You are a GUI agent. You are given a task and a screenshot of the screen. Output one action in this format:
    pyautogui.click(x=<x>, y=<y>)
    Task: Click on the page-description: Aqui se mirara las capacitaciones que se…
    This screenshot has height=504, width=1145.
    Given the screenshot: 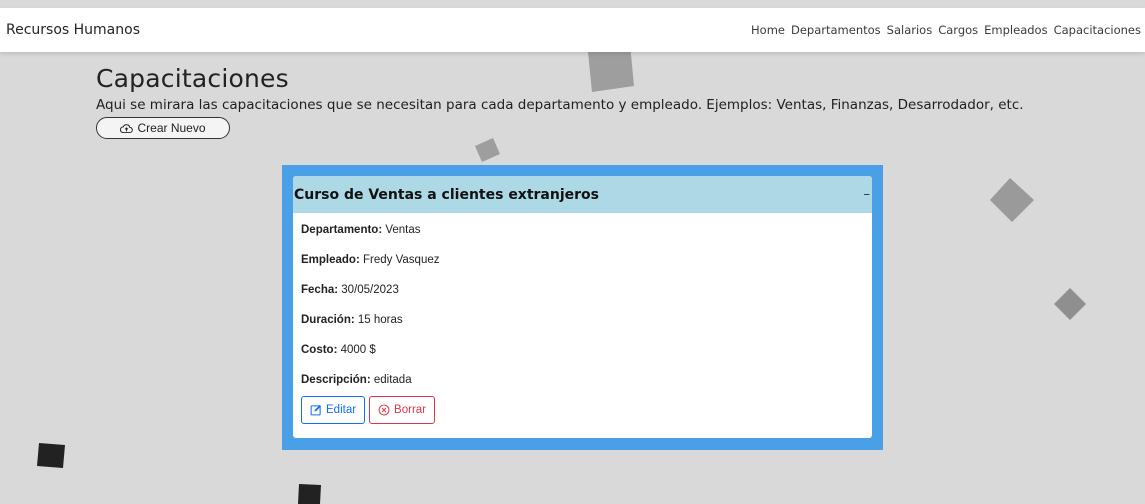 What is the action you would take?
    pyautogui.click(x=560, y=105)
    